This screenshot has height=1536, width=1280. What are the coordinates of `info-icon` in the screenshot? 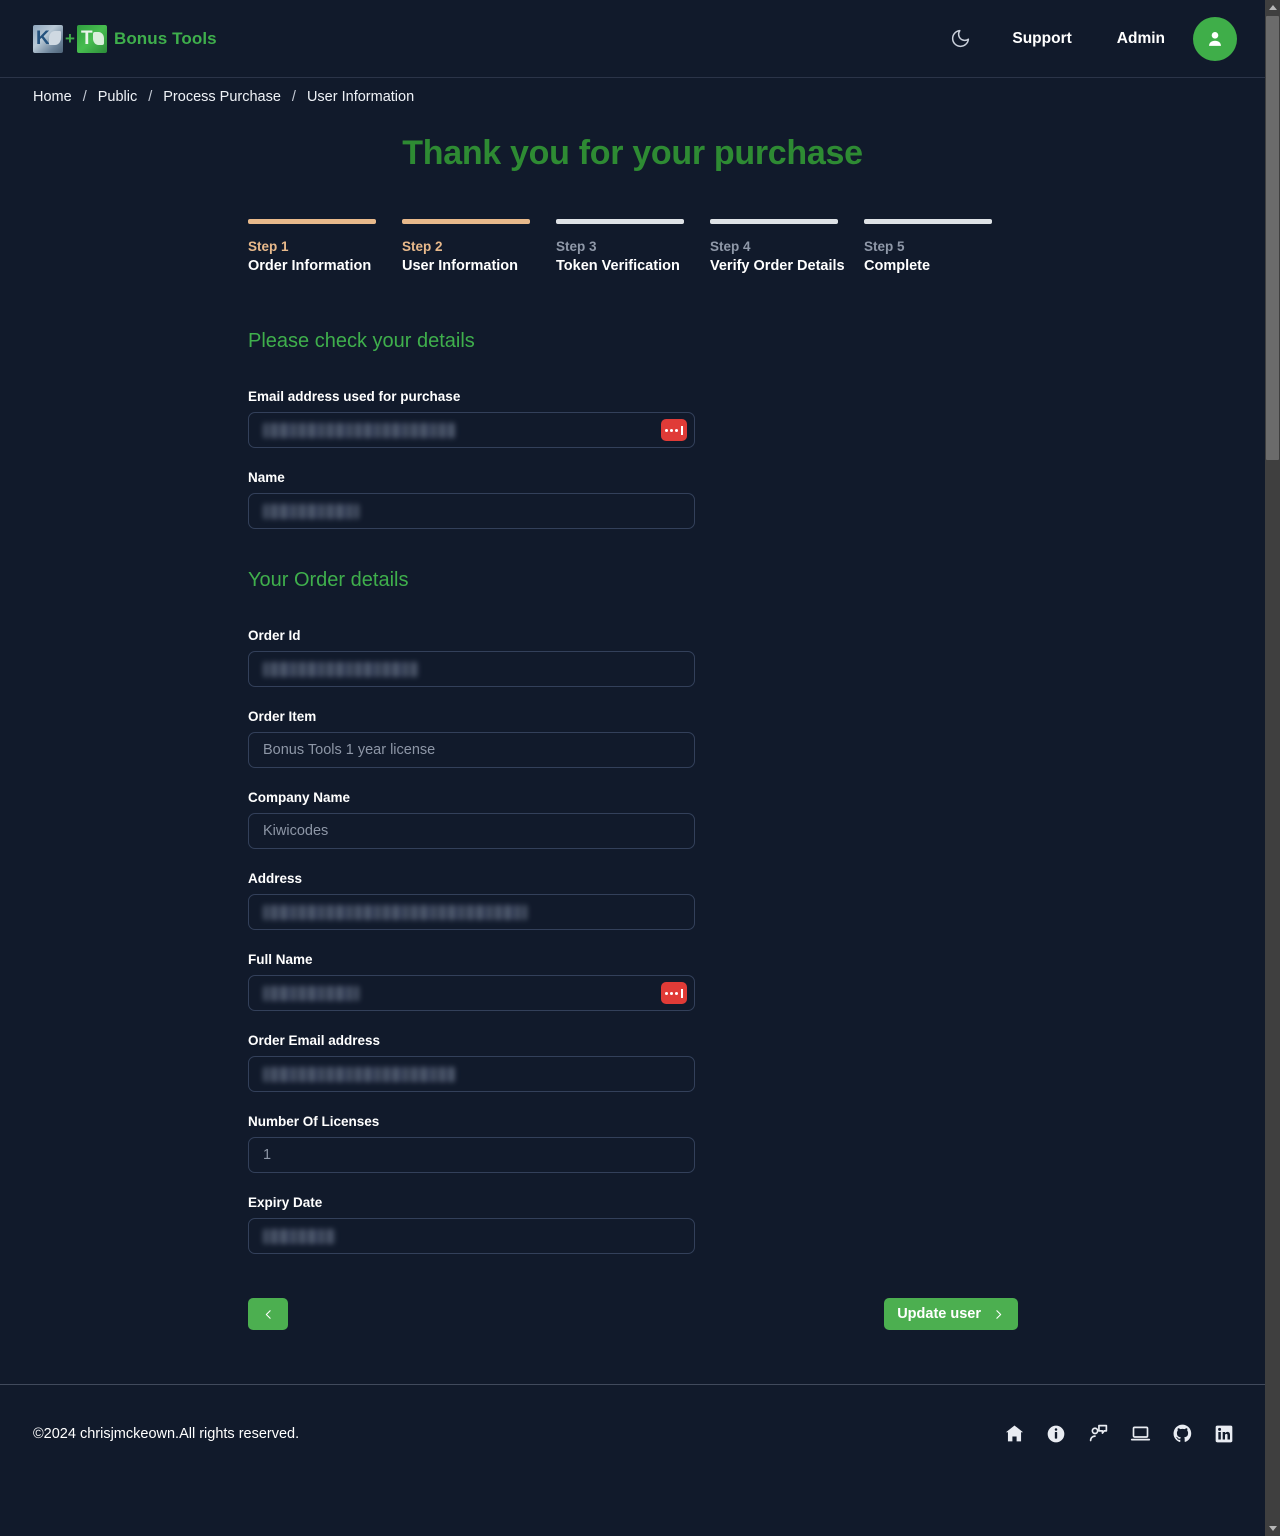 It's located at (1056, 1434).